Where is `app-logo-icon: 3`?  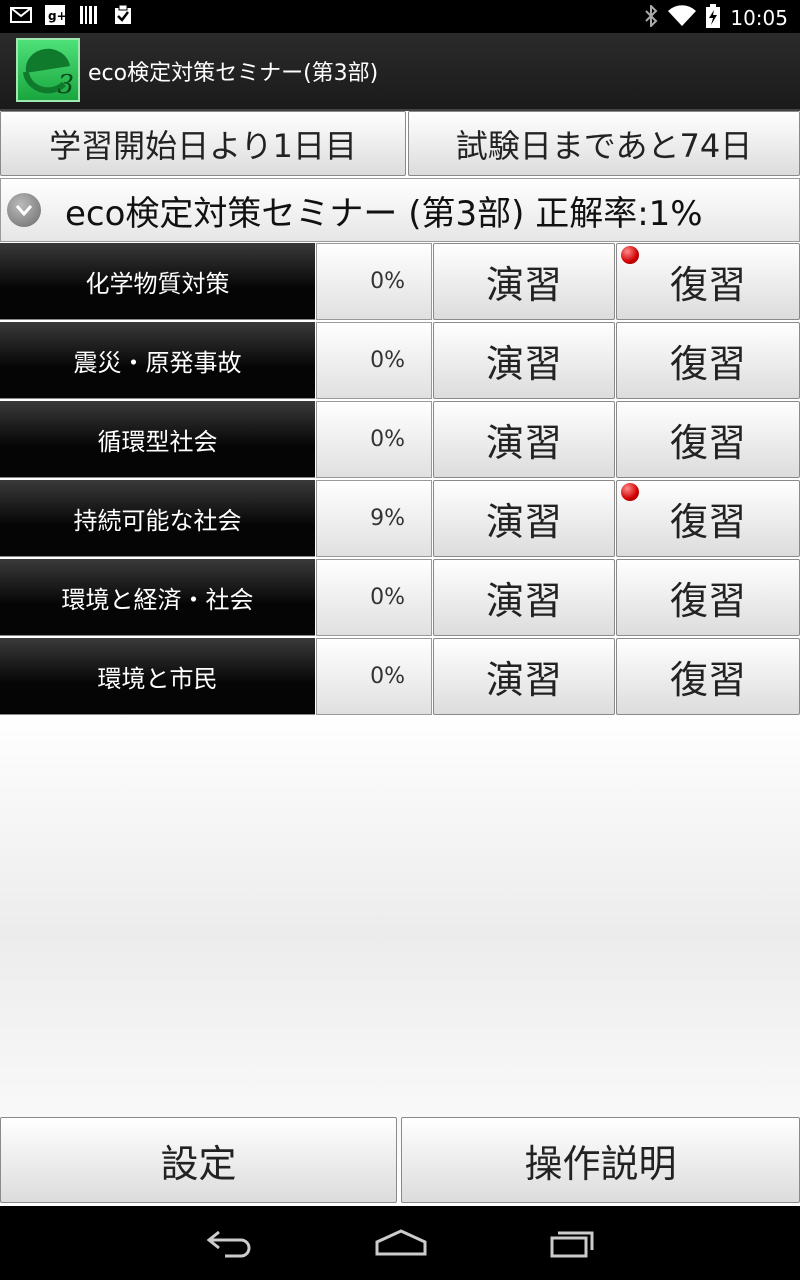
app-logo-icon: 3 is located at coordinates (48, 70).